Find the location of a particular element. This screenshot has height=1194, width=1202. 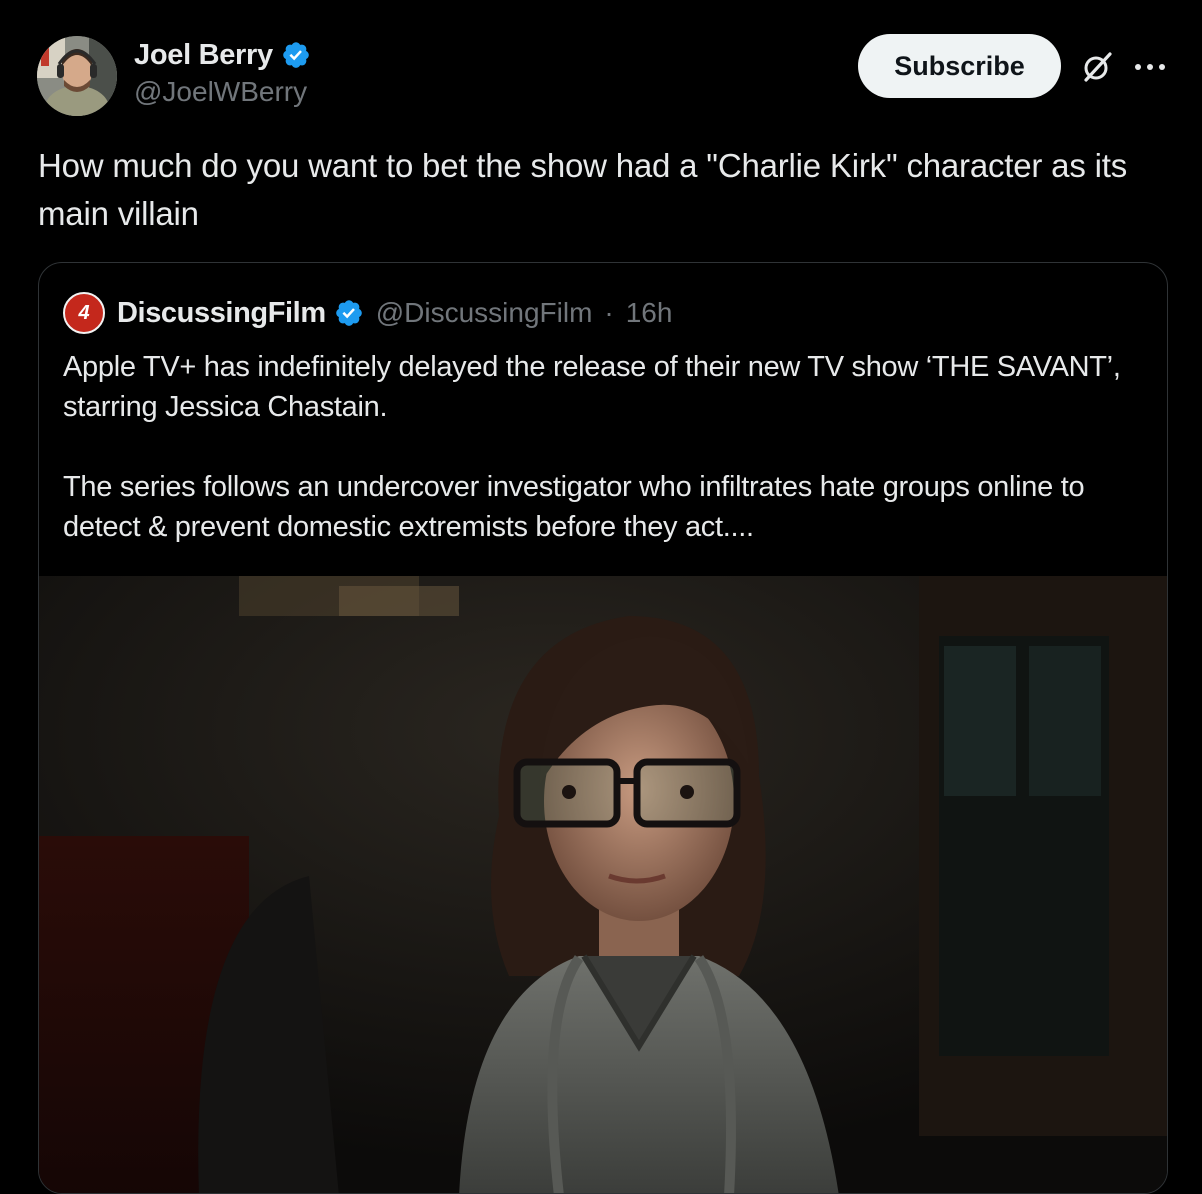

grok-icon is located at coordinates (1097, 67).